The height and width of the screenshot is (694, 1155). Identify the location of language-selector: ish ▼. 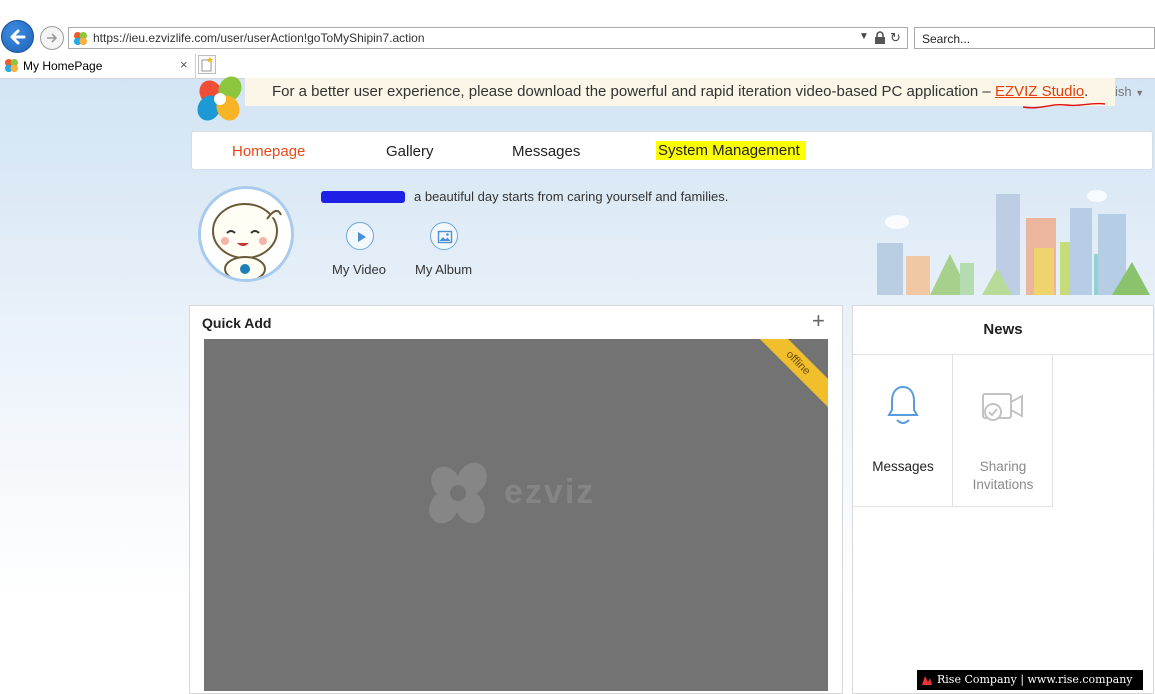
(1129, 91).